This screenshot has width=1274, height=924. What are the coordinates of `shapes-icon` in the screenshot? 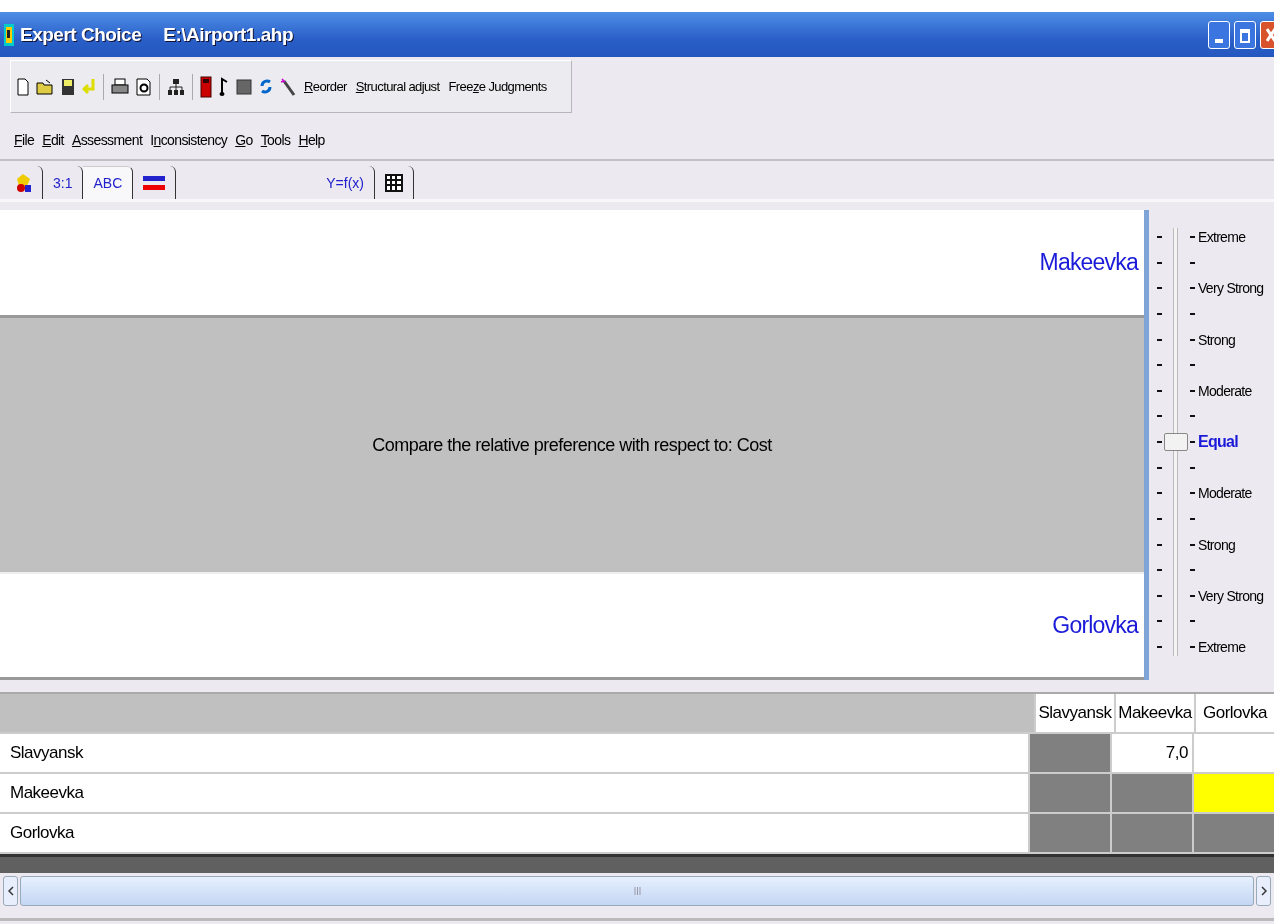 It's located at (24, 182).